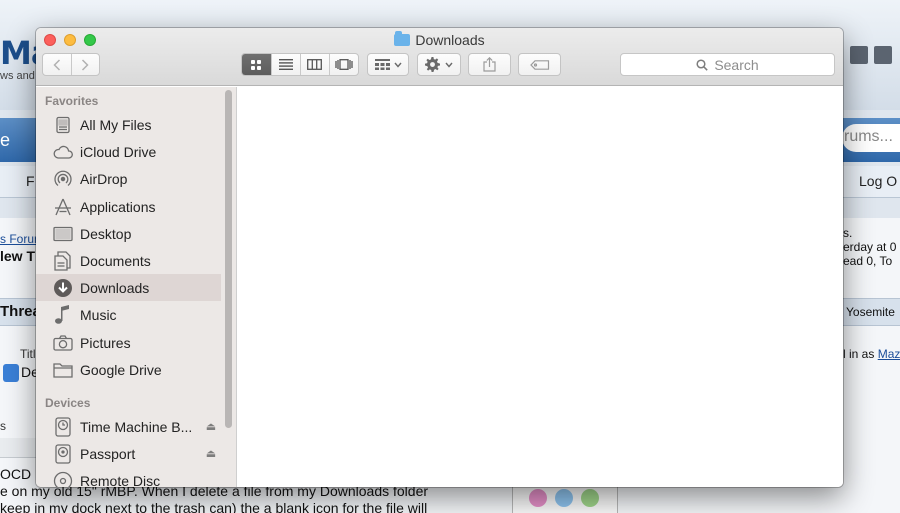 The image size is (900, 513). I want to click on chevron-left-icon, so click(57, 64).